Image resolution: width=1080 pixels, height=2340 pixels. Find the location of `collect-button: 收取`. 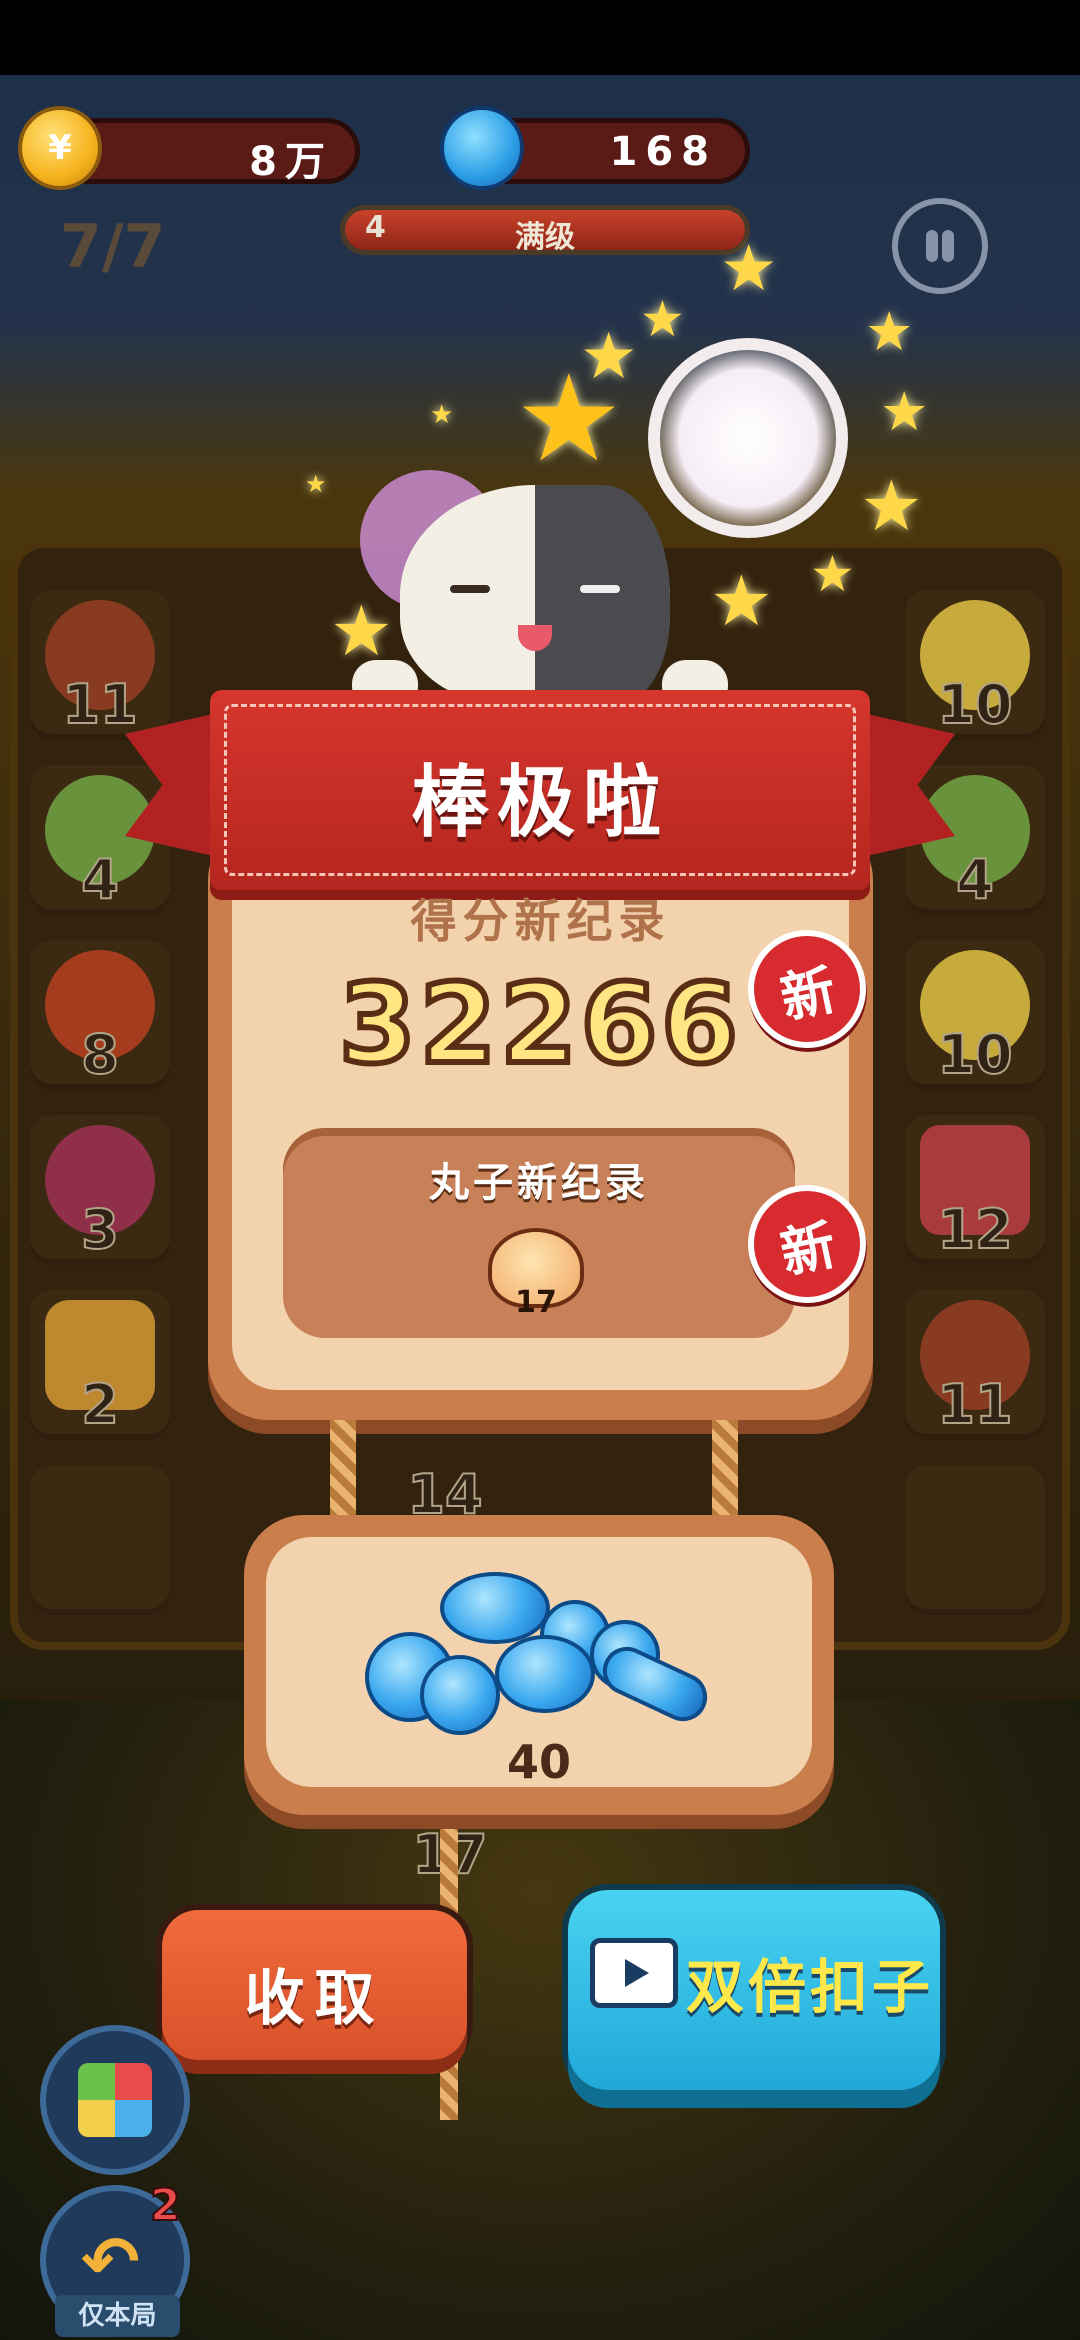

collect-button: 收取 is located at coordinates (314, 1985).